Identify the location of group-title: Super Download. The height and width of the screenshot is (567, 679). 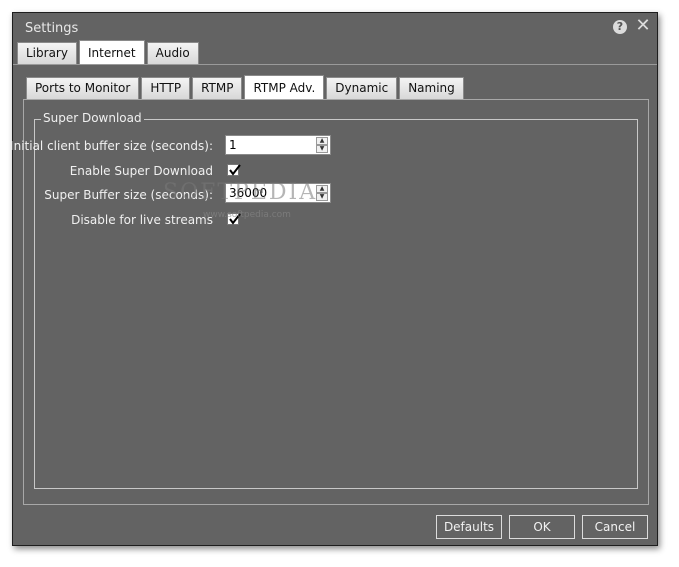
(92, 118).